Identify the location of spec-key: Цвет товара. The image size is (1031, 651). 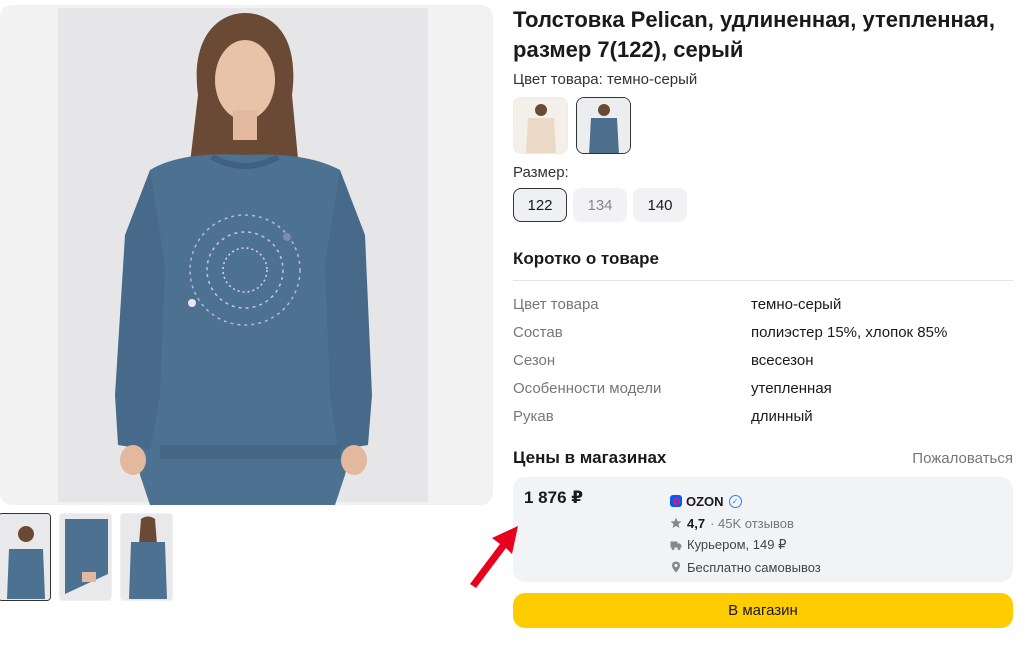
(556, 304).